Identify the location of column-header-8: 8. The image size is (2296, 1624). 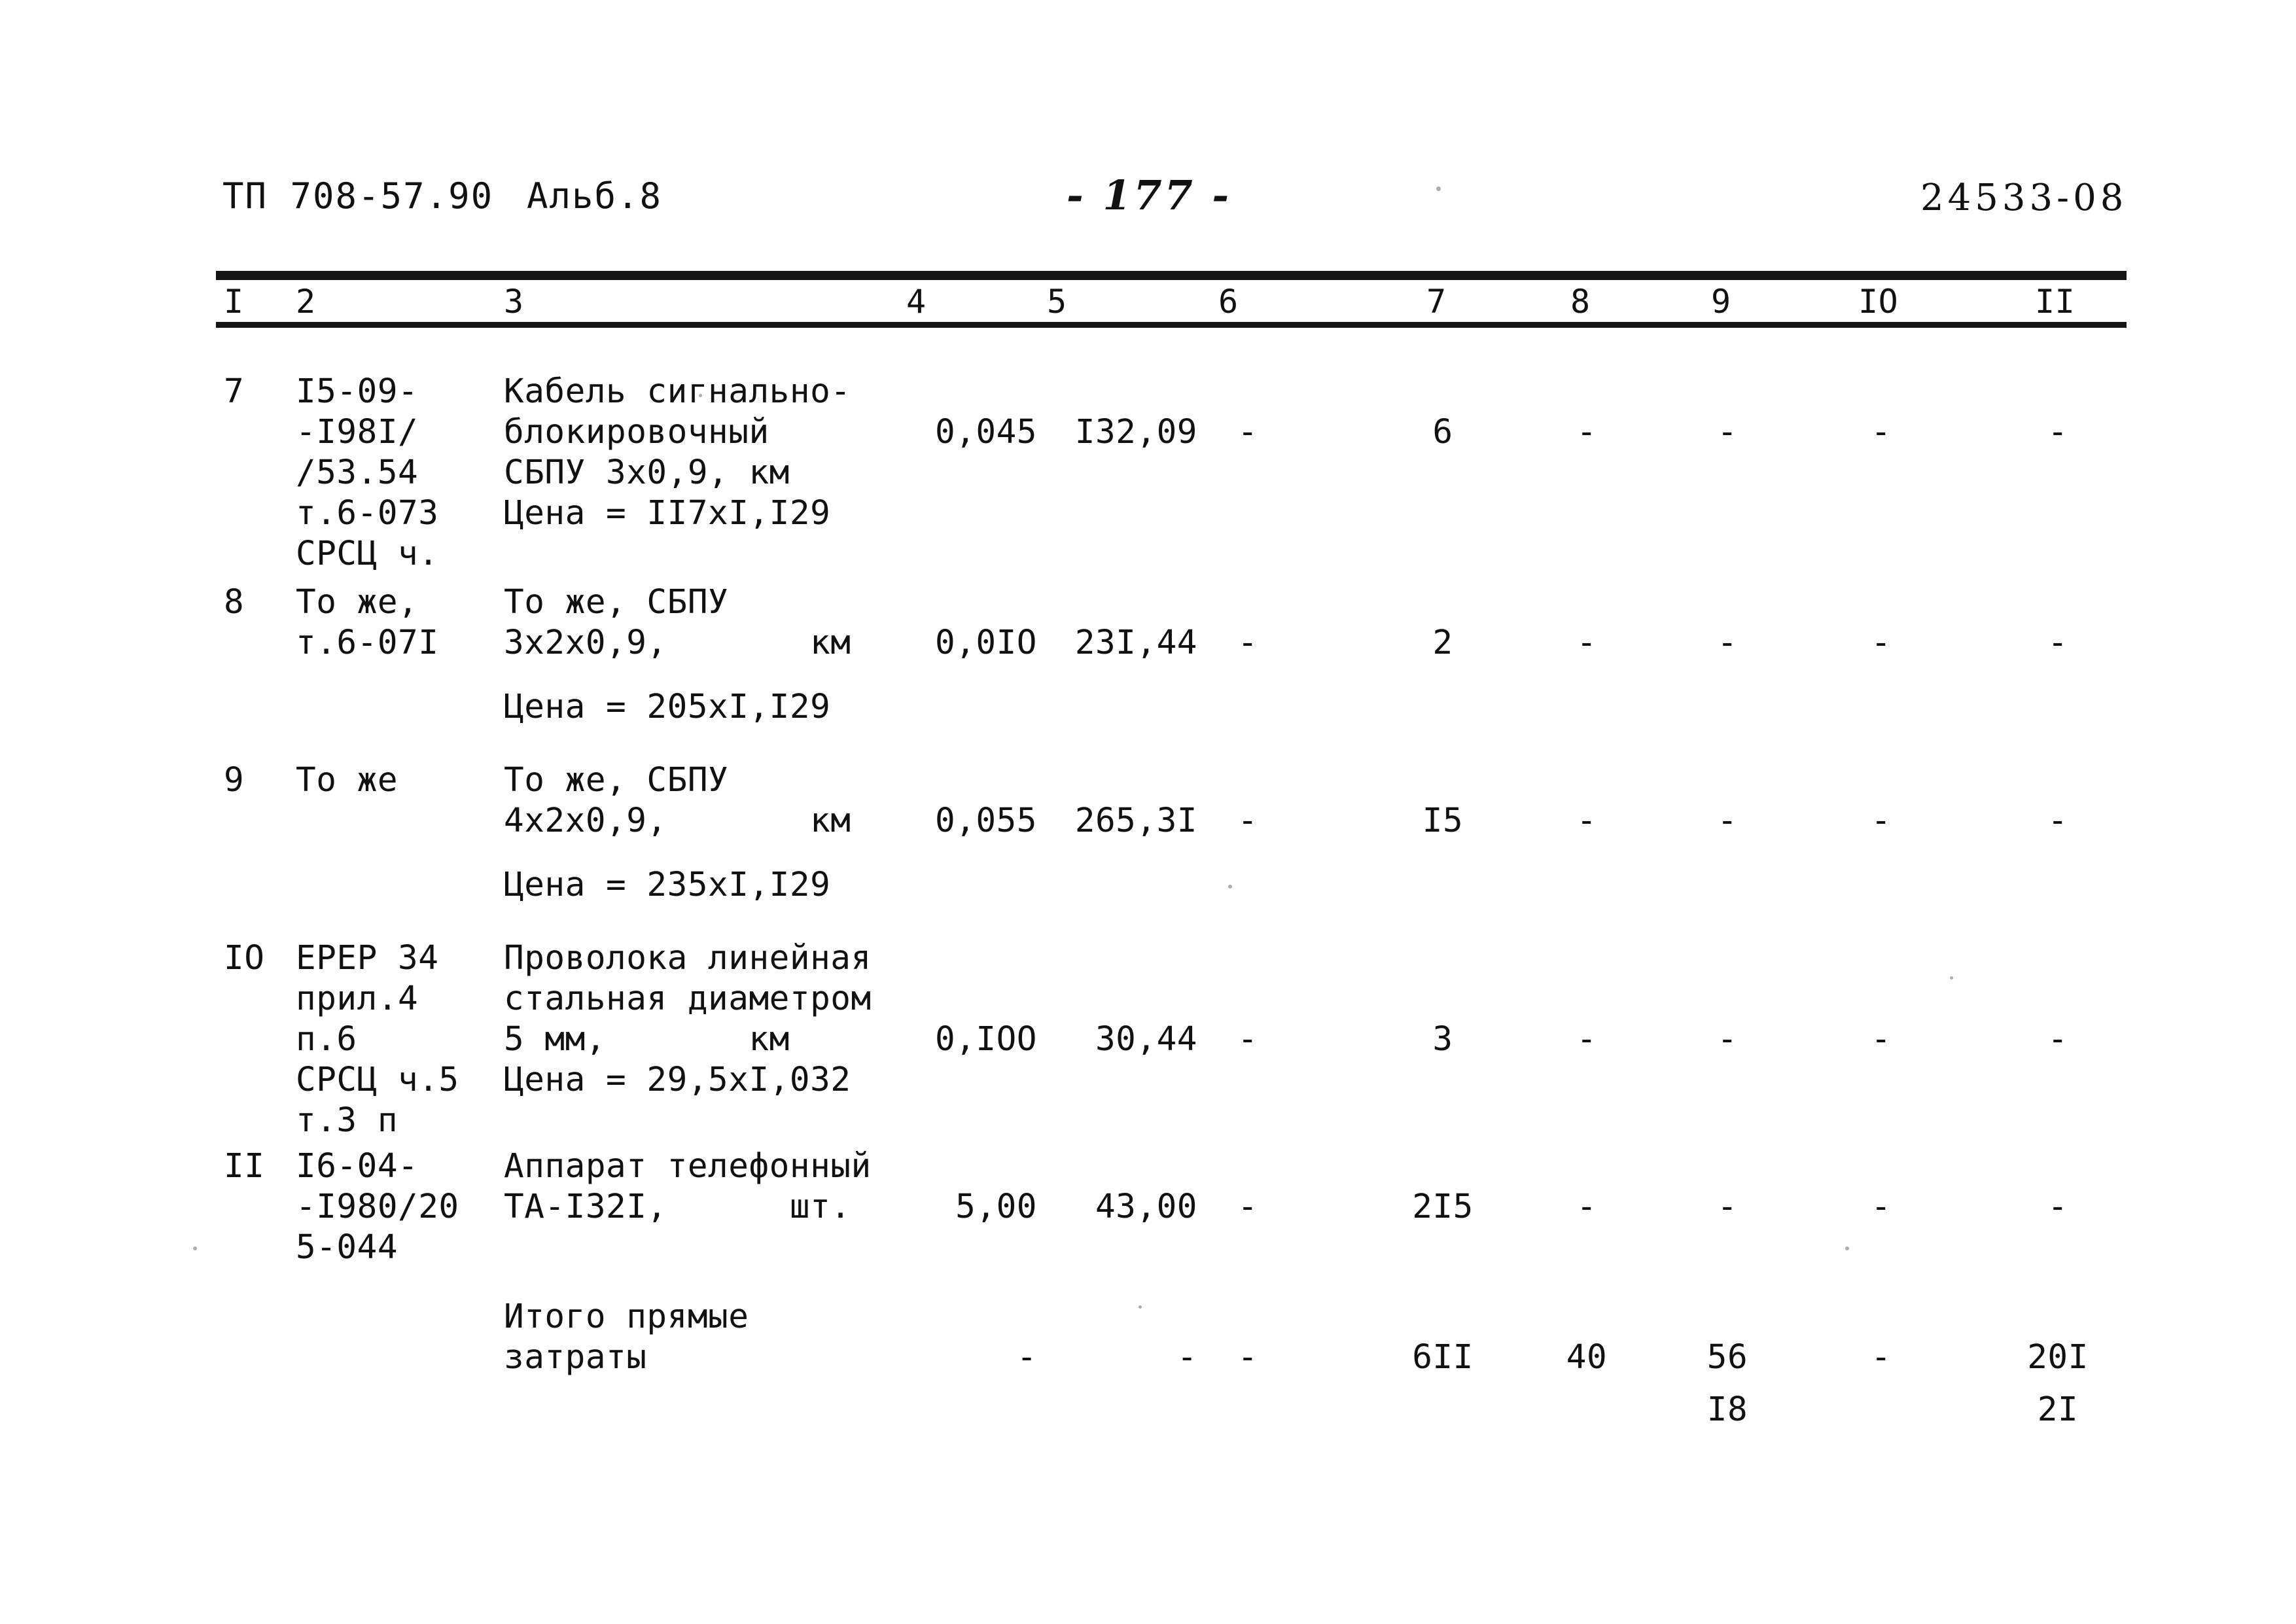
(1581, 302).